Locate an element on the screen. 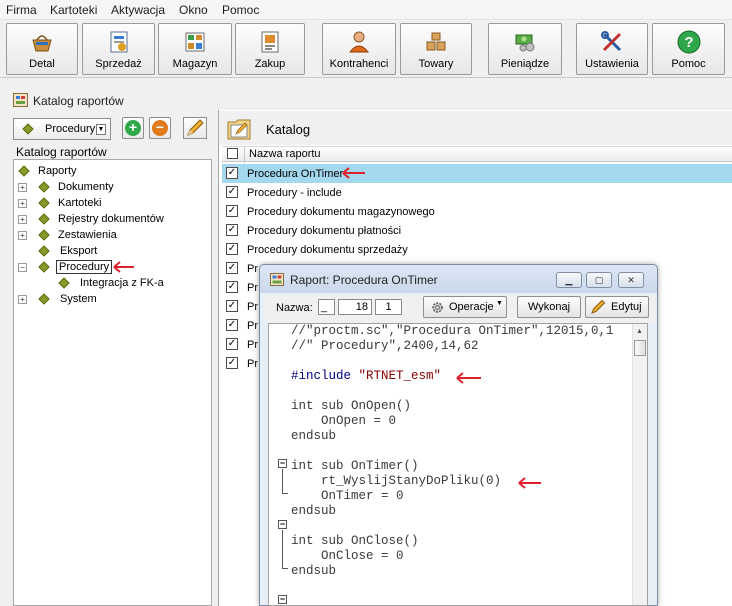  code-line: OnTimer = 0 is located at coordinates (347, 496).